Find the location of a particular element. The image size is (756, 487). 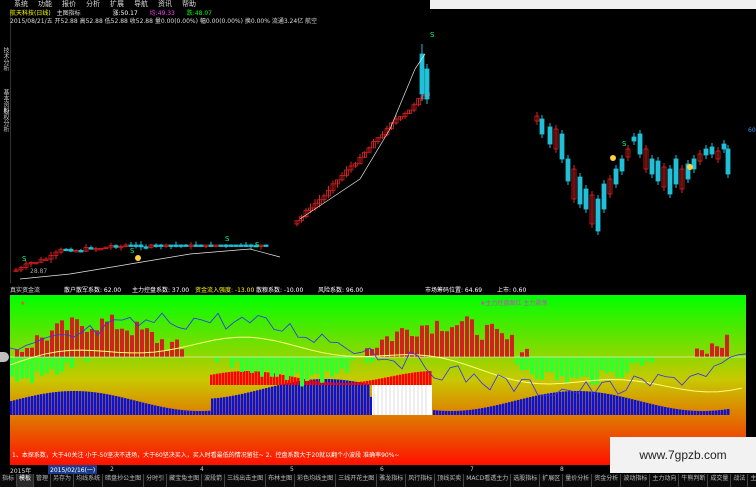

menu-item: 分析 is located at coordinates (93, 4).